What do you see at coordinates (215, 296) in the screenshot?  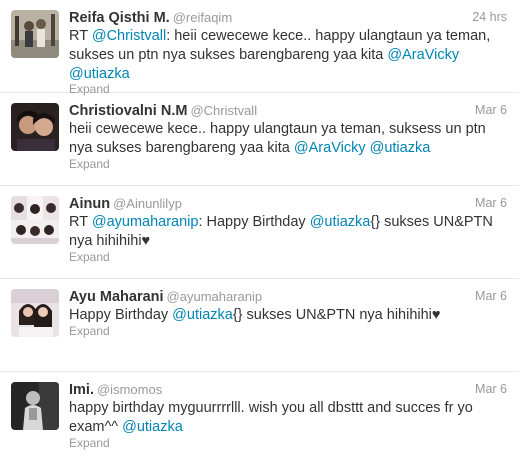 I see `username: @ayumaharanip` at bounding box center [215, 296].